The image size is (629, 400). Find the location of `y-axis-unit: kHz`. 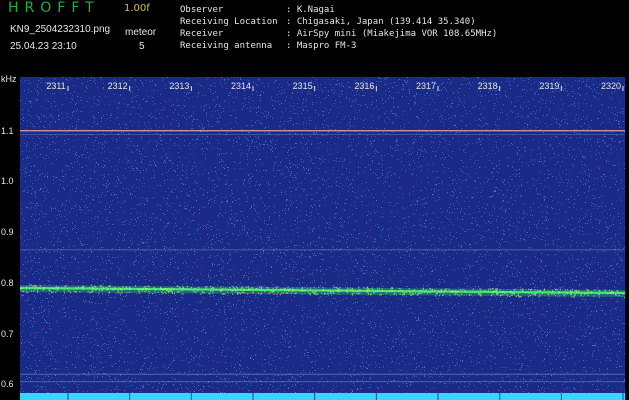

y-axis-unit: kHz is located at coordinates (9, 79).